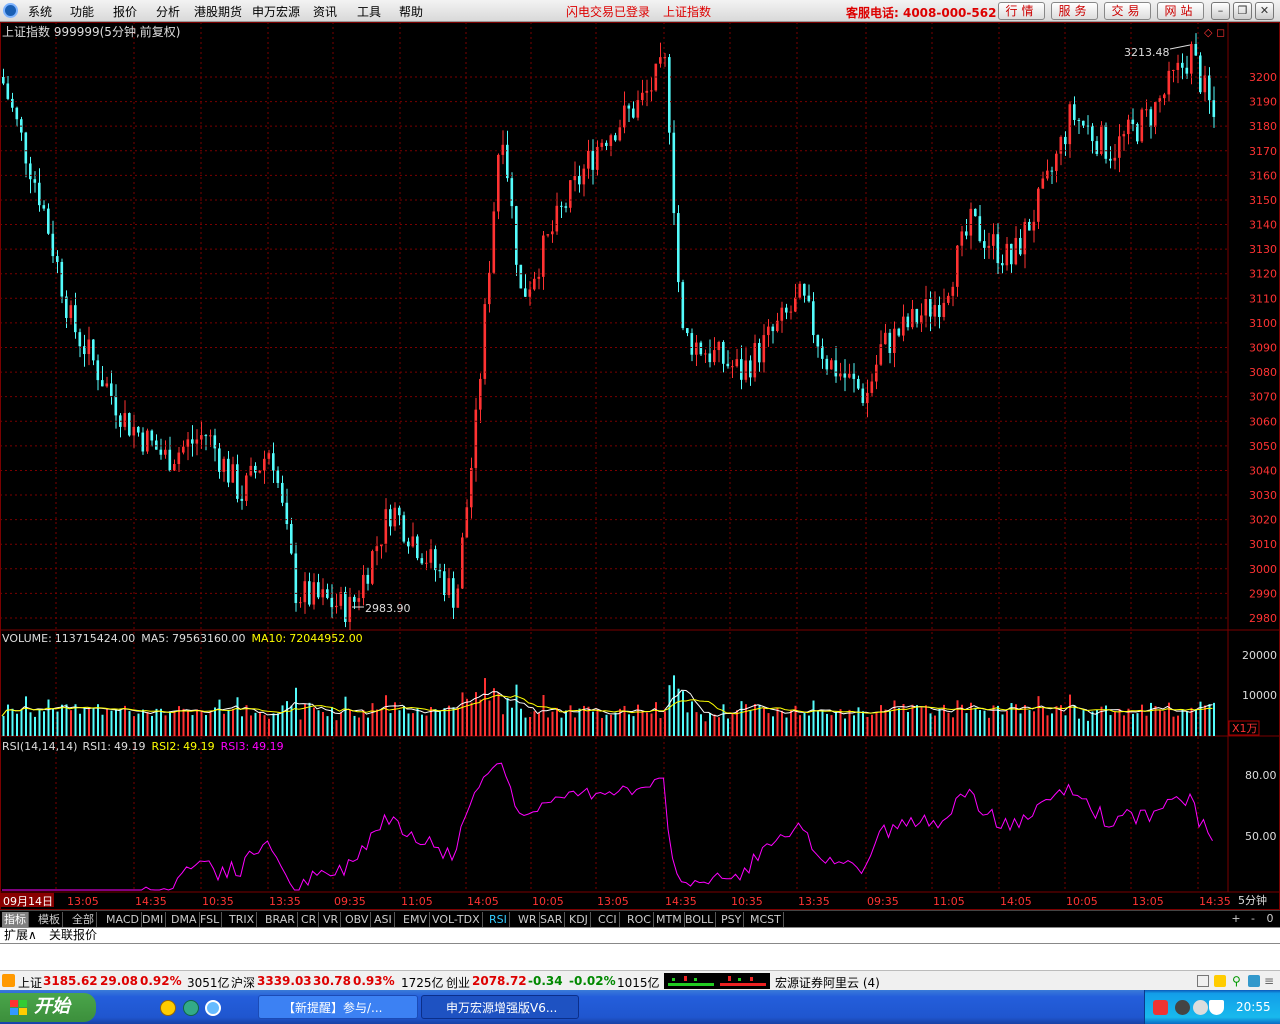 The image size is (1280, 1024). Describe the element at coordinates (483, 901) in the screenshot. I see `time-label-7: 14:05` at that location.